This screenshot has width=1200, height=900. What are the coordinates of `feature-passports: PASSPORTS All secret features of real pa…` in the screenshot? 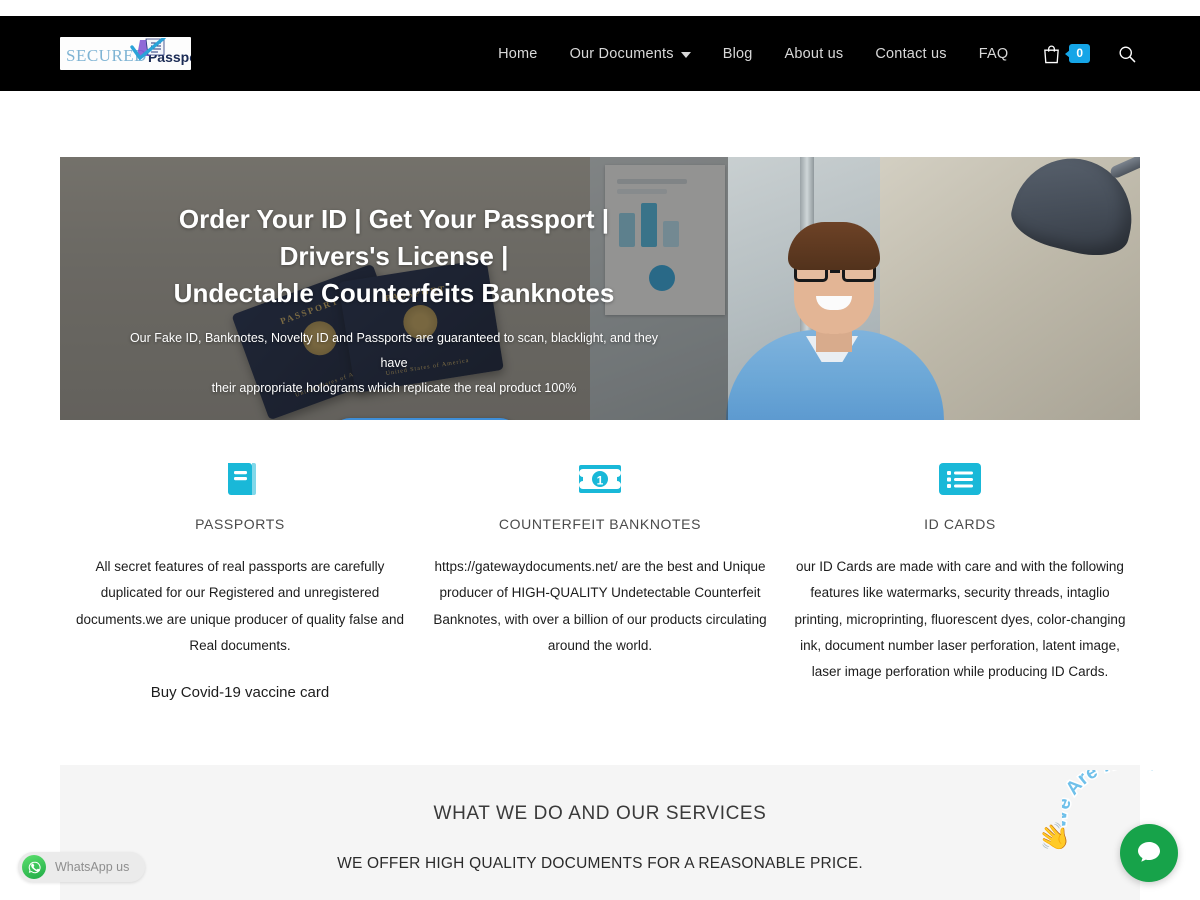 It's located at (240, 578).